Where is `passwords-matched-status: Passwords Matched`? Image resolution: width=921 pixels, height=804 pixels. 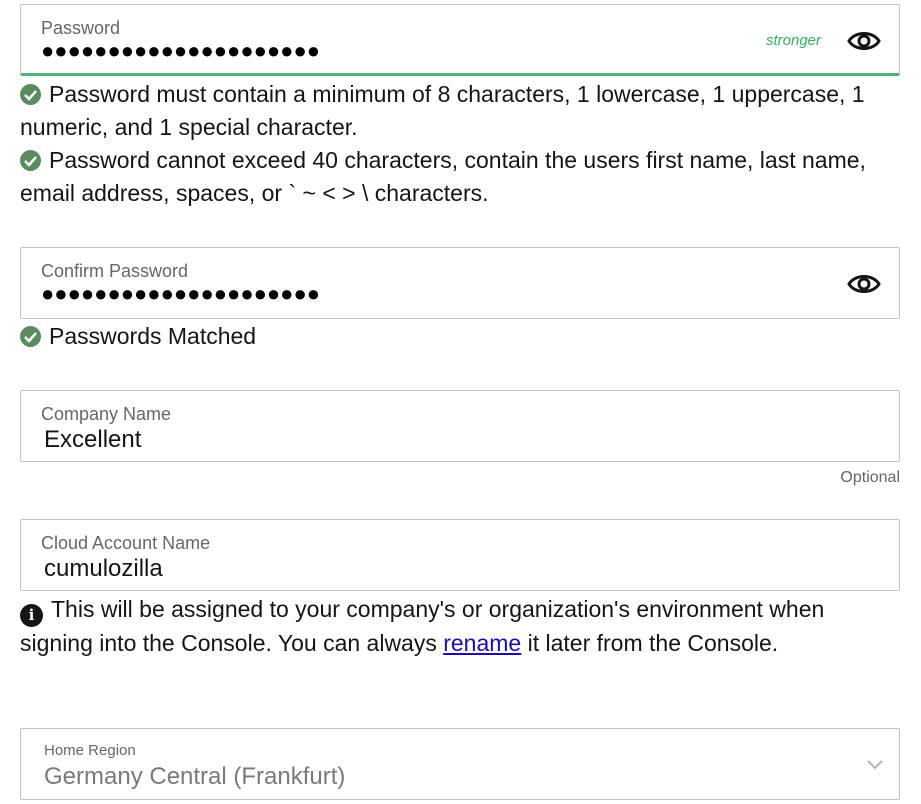 passwords-matched-status: Passwords Matched is located at coordinates (460, 336).